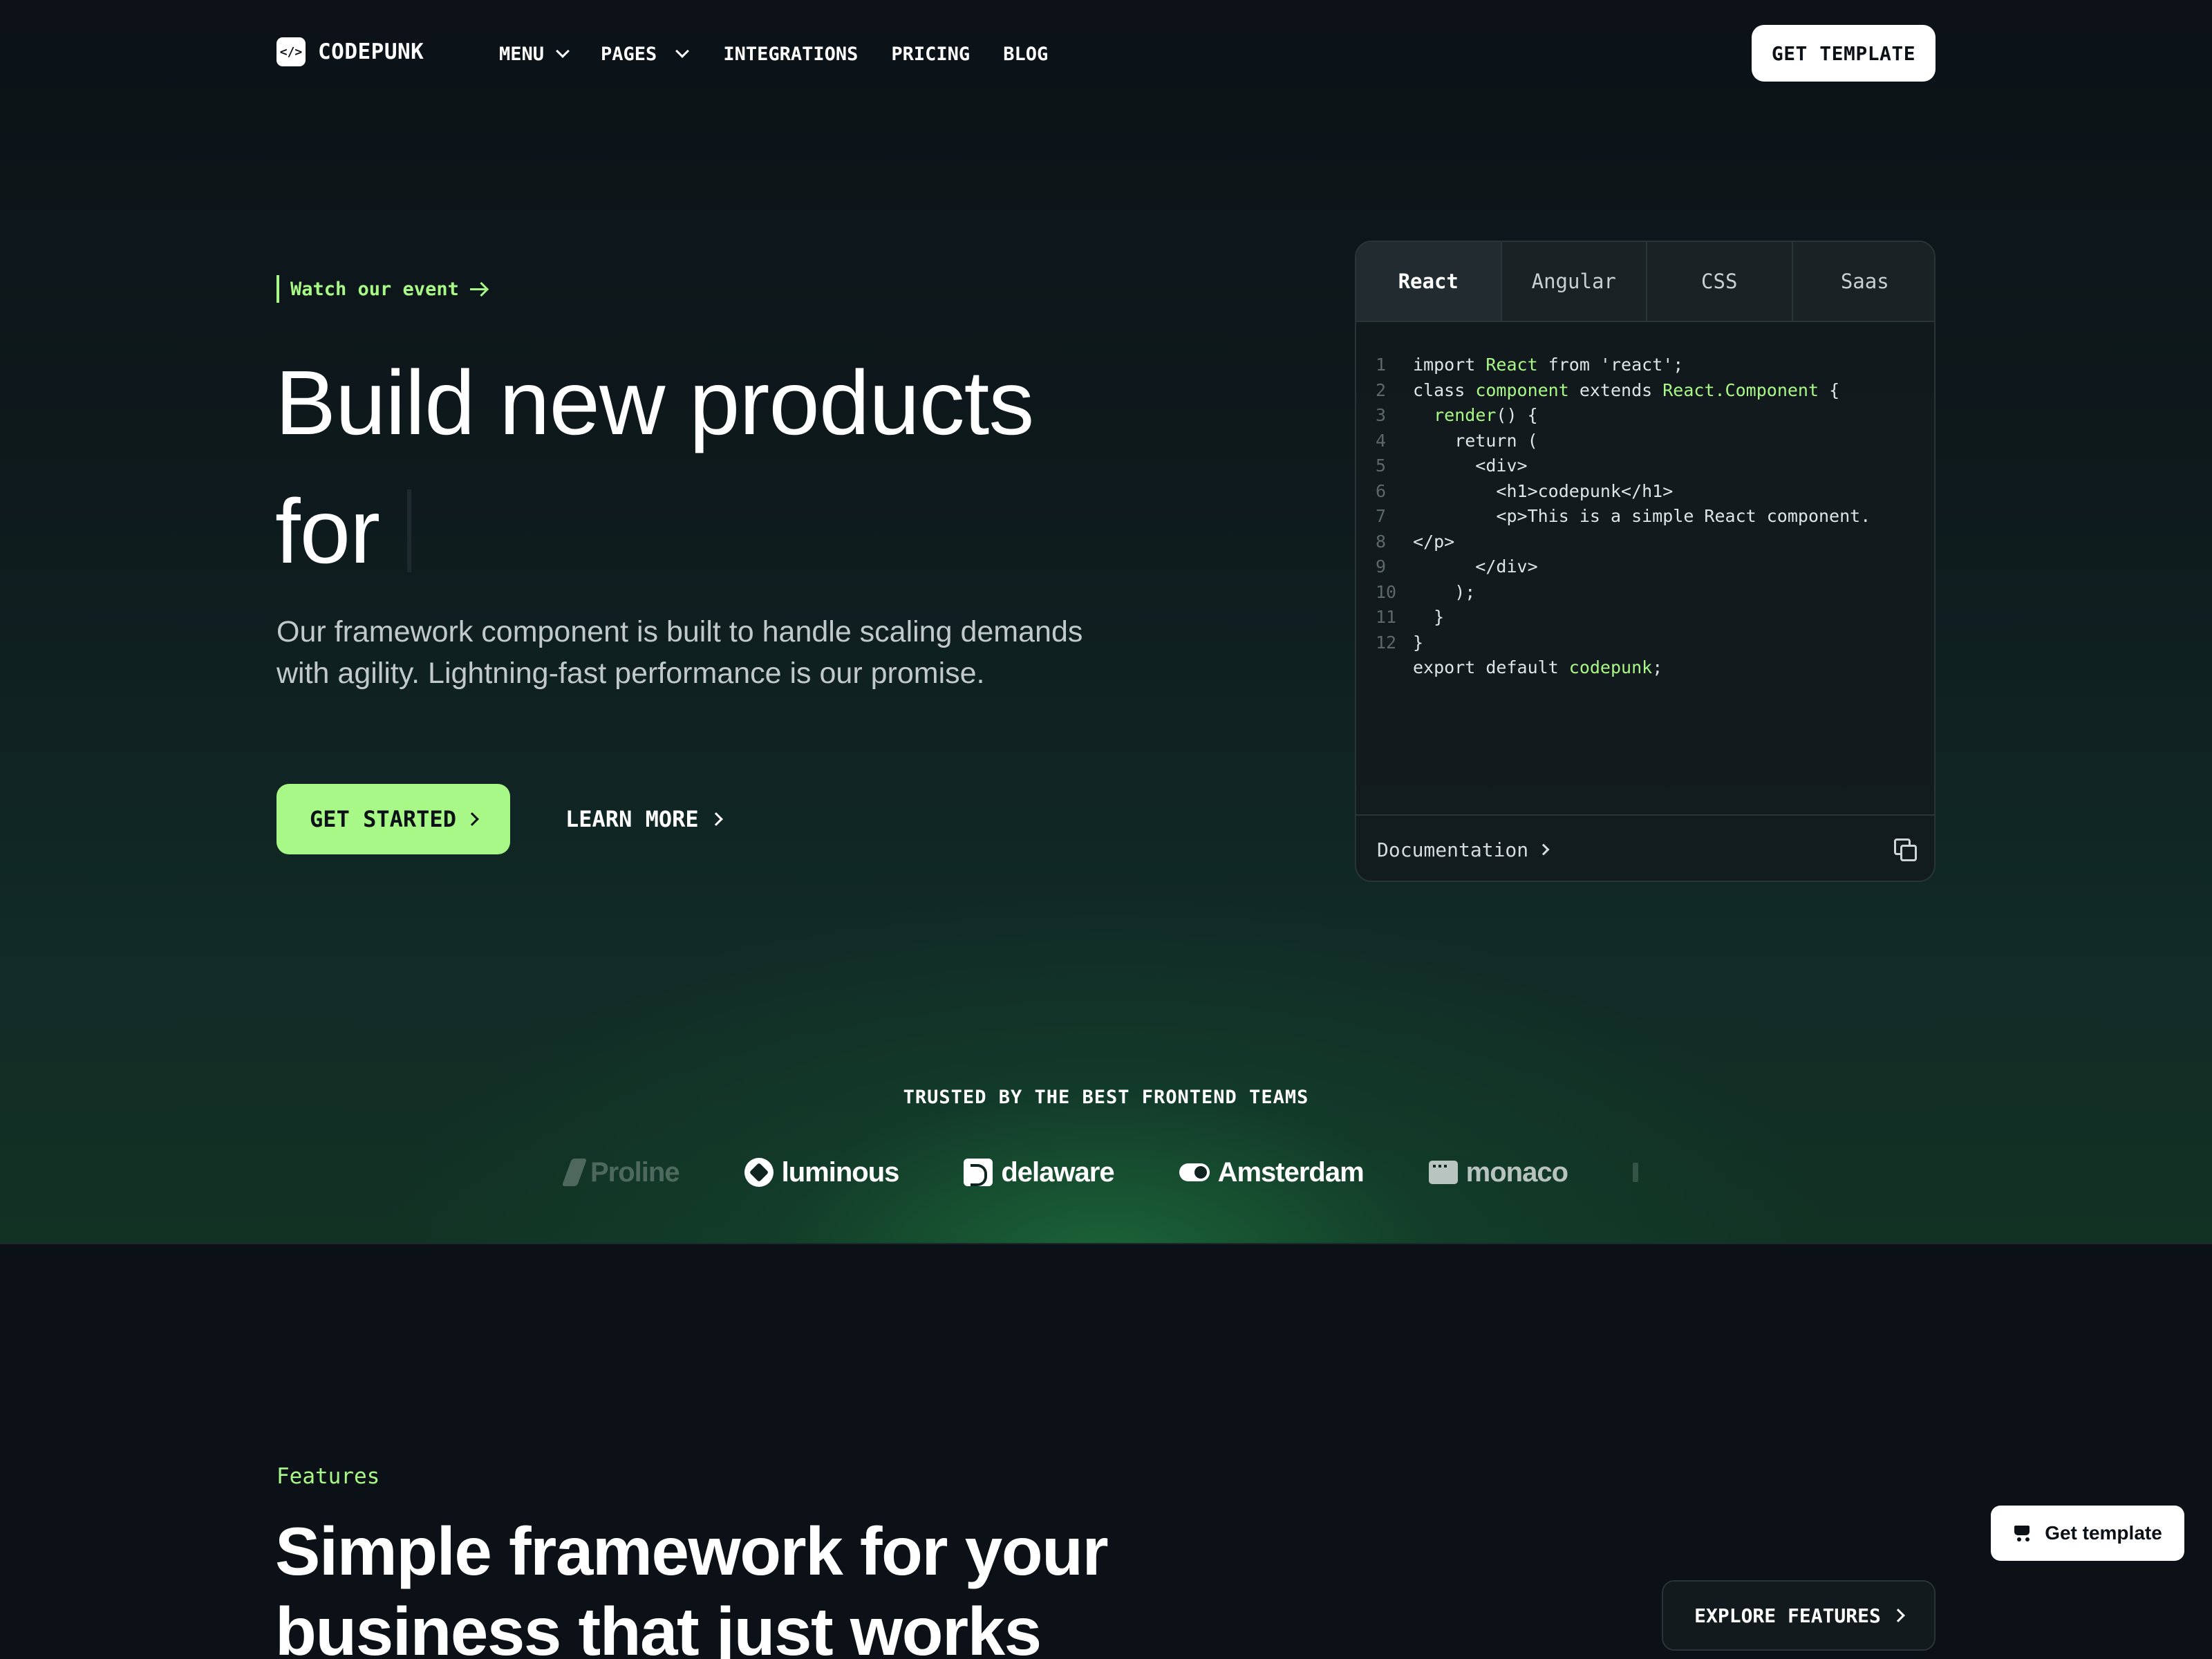  Describe the element at coordinates (692, 1551) in the screenshot. I see `features-title-line1: Simple framework for your` at that location.